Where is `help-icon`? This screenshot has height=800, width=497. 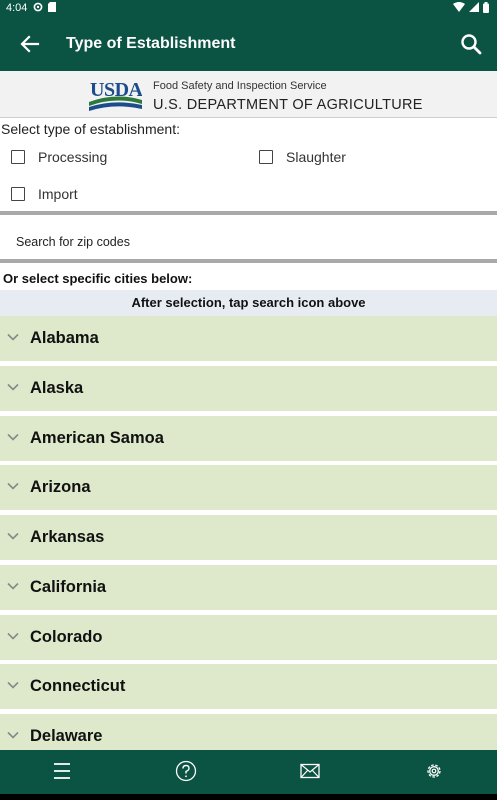 help-icon is located at coordinates (186, 771).